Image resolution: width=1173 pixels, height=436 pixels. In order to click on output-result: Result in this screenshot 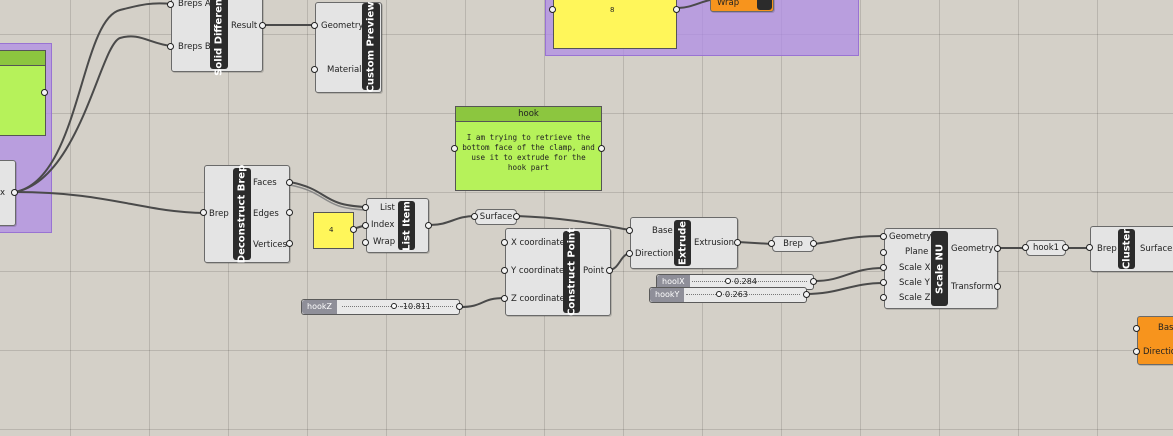, I will do `click(244, 26)`.